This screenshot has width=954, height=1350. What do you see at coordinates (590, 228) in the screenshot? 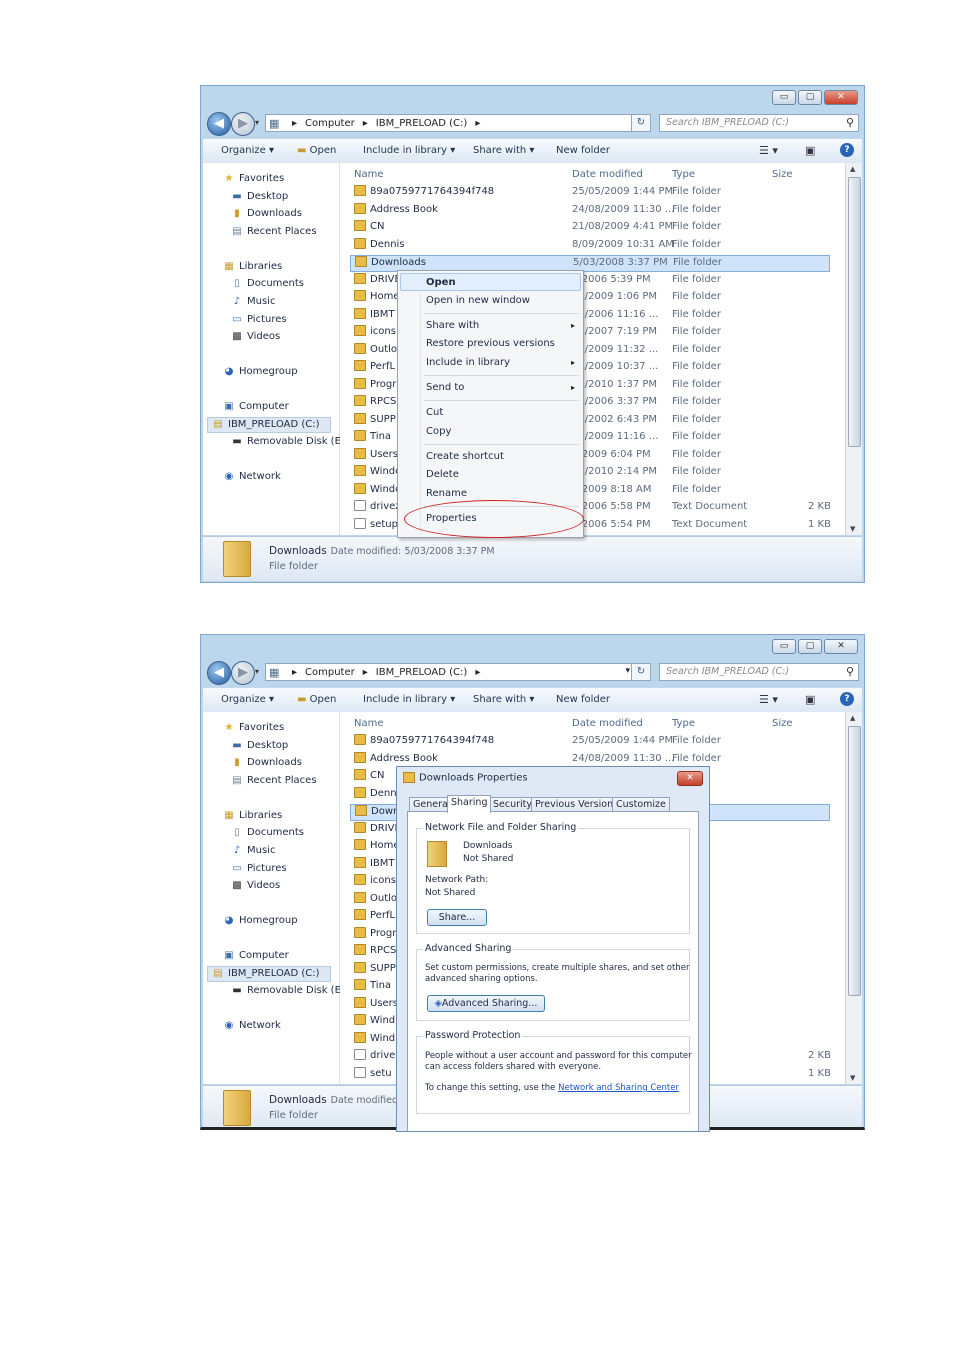
I see `table-row: CN 21/08/2009 4:41 PM File folder` at bounding box center [590, 228].